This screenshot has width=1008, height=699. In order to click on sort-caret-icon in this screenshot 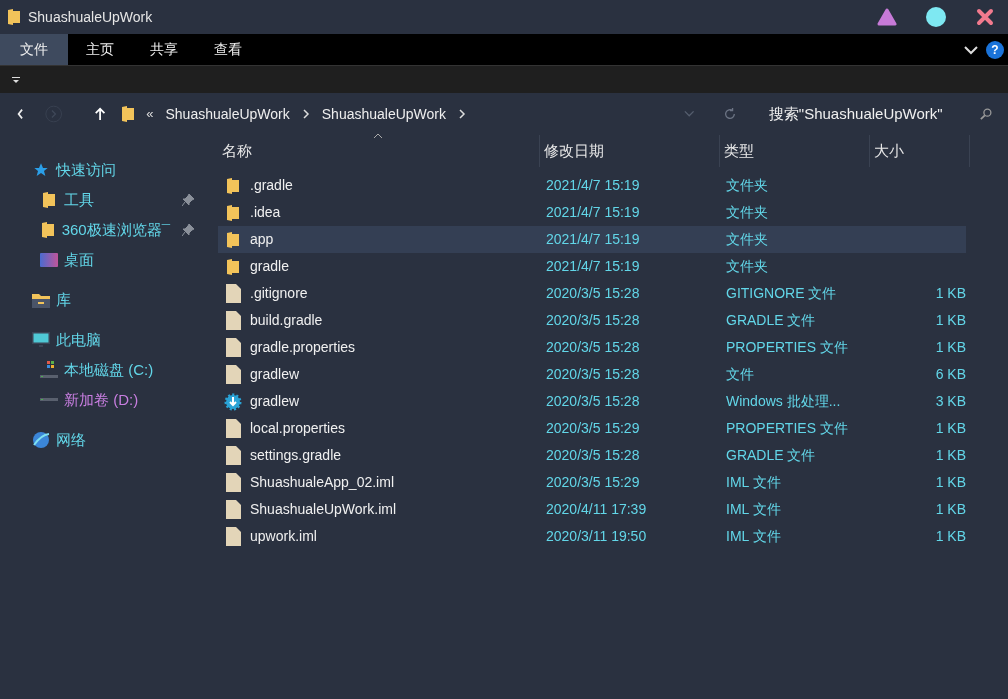, I will do `click(378, 136)`.